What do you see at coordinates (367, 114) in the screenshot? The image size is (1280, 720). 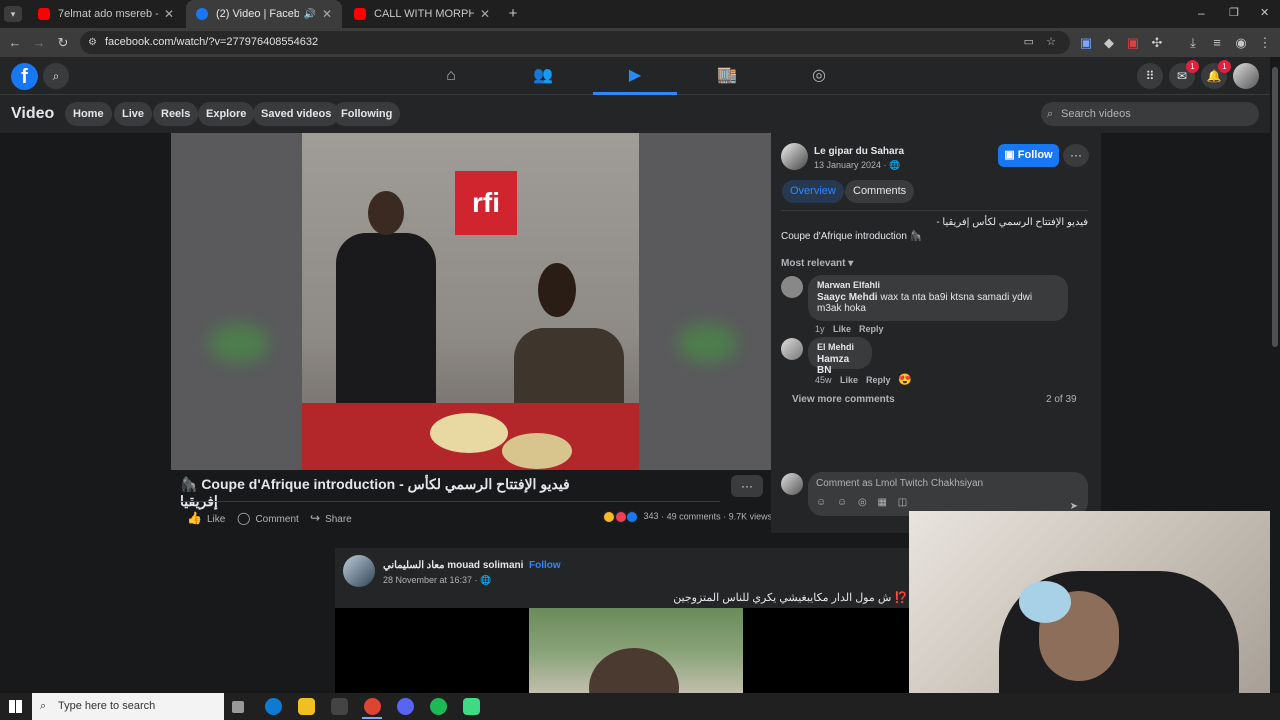 I see `subnav-following: Following` at bounding box center [367, 114].